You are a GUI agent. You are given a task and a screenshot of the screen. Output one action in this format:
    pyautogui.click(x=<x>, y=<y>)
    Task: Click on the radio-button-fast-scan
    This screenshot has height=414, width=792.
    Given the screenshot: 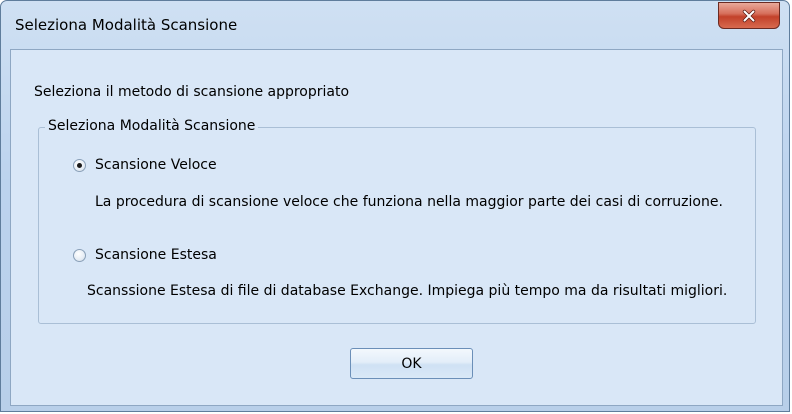 What is the action you would take?
    pyautogui.click(x=79, y=165)
    